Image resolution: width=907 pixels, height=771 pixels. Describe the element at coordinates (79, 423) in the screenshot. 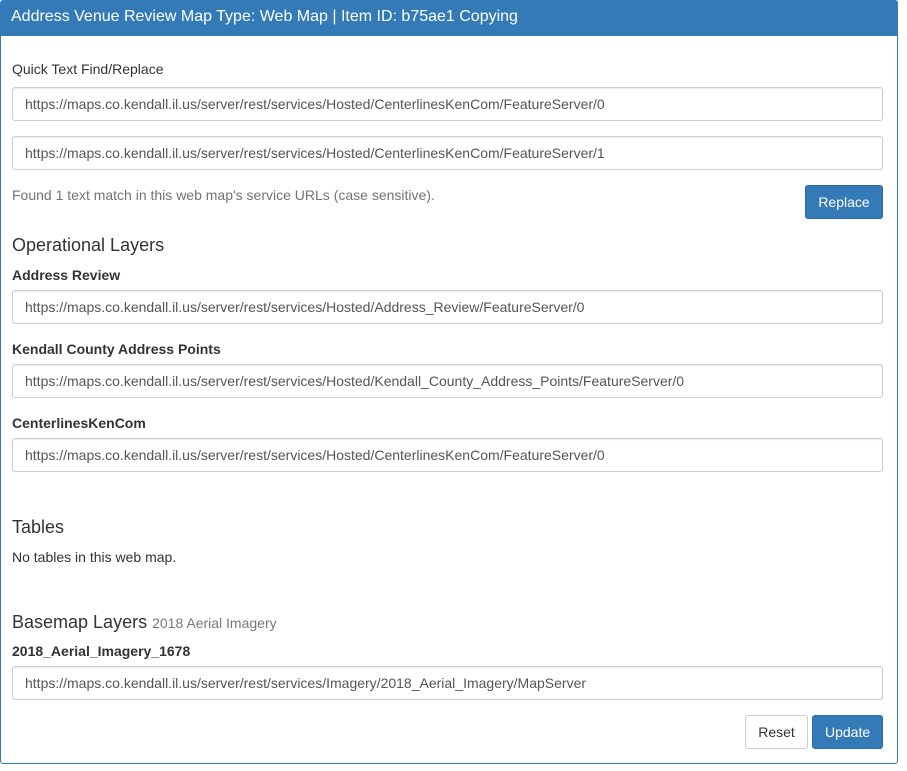

I see `layer-title-centerlines: CenterlinesKenCom` at that location.